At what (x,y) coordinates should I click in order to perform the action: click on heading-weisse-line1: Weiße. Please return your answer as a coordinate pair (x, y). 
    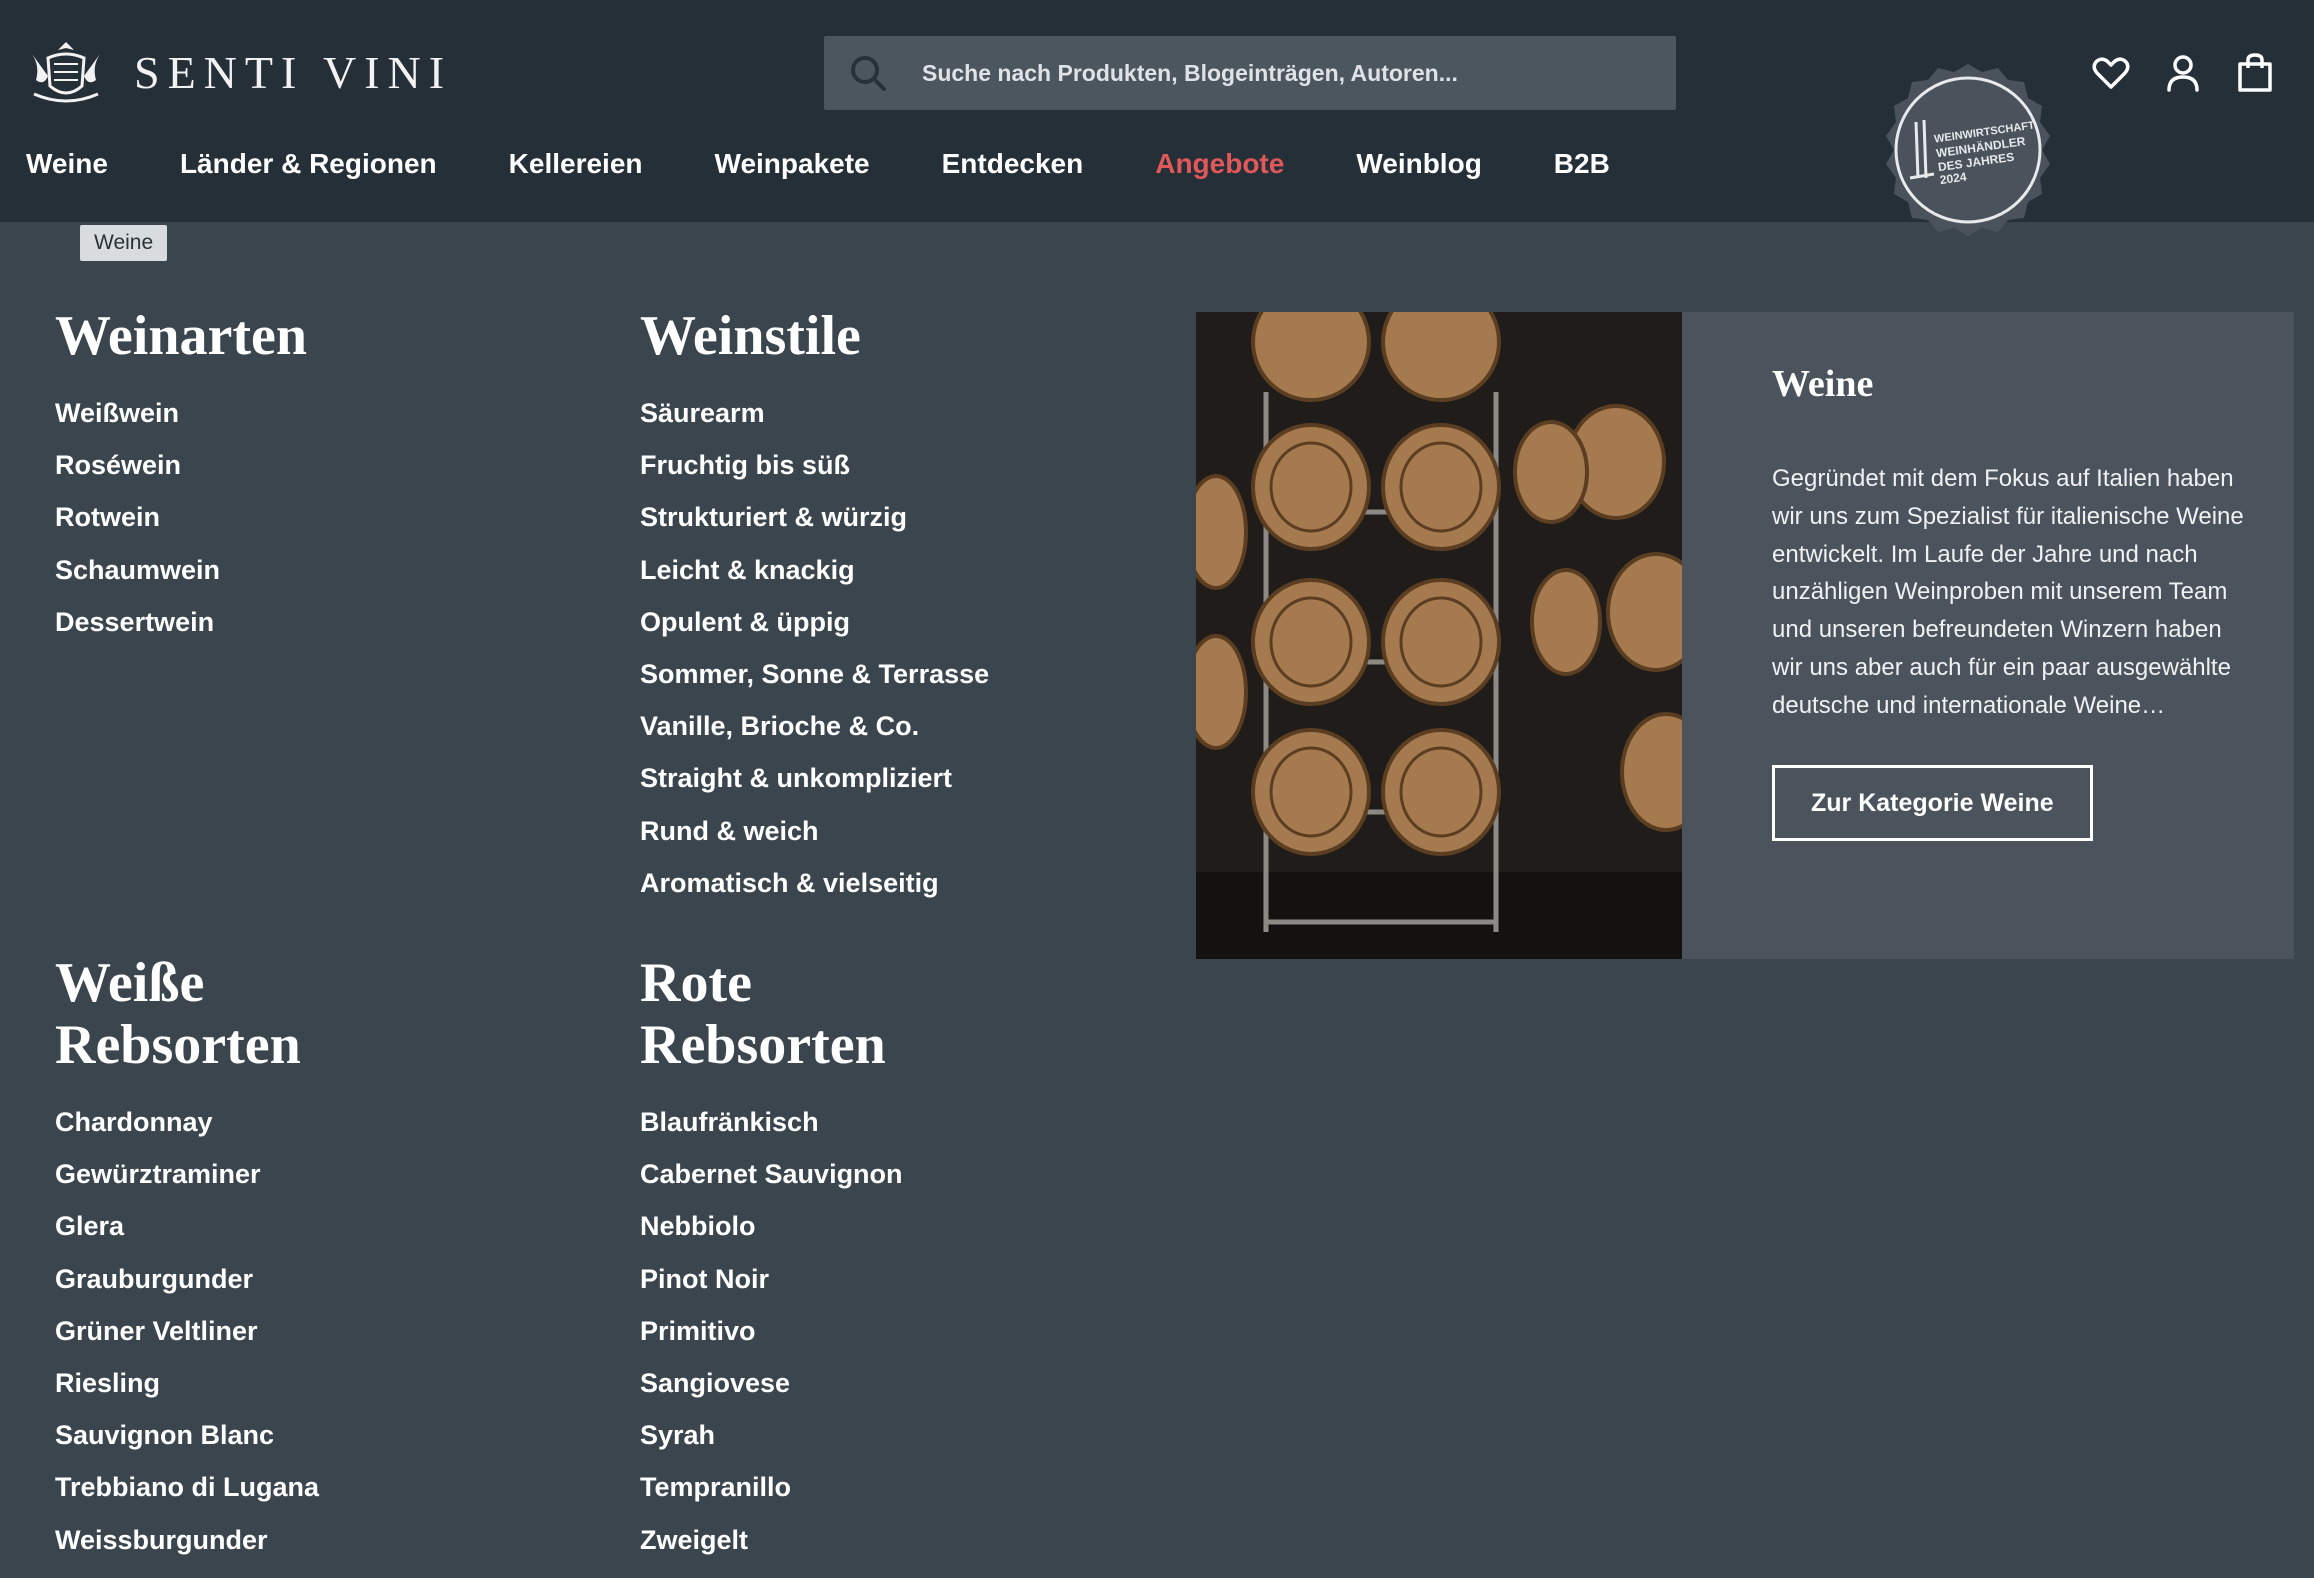
    Looking at the image, I should click on (130, 983).